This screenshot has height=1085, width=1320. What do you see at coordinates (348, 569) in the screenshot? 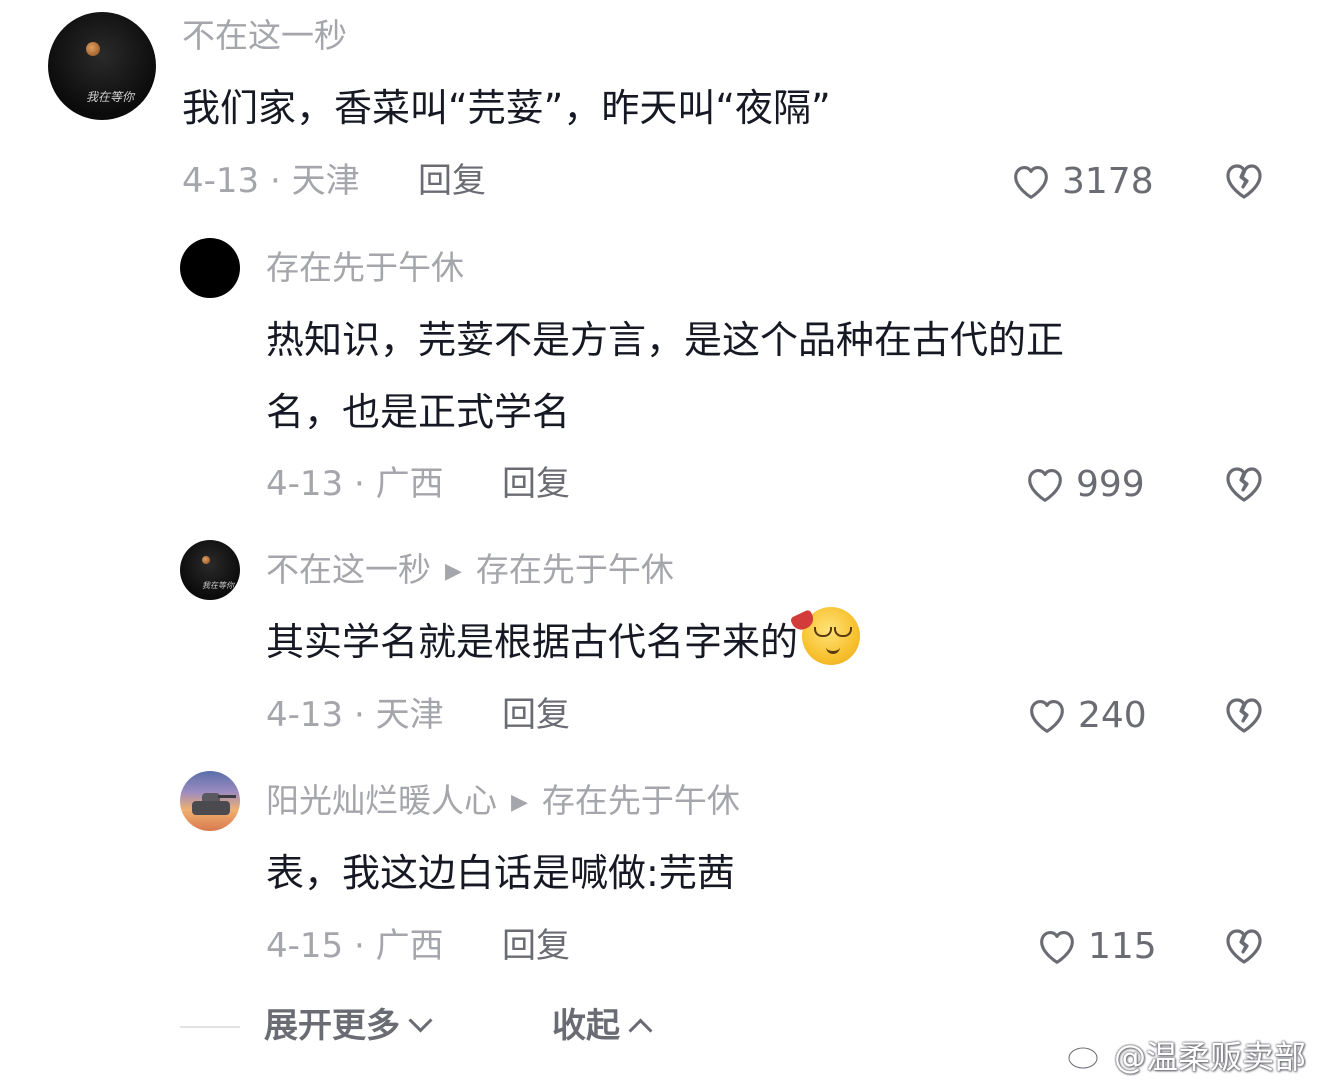
I see `reply-author: 不在这一秒` at bounding box center [348, 569].